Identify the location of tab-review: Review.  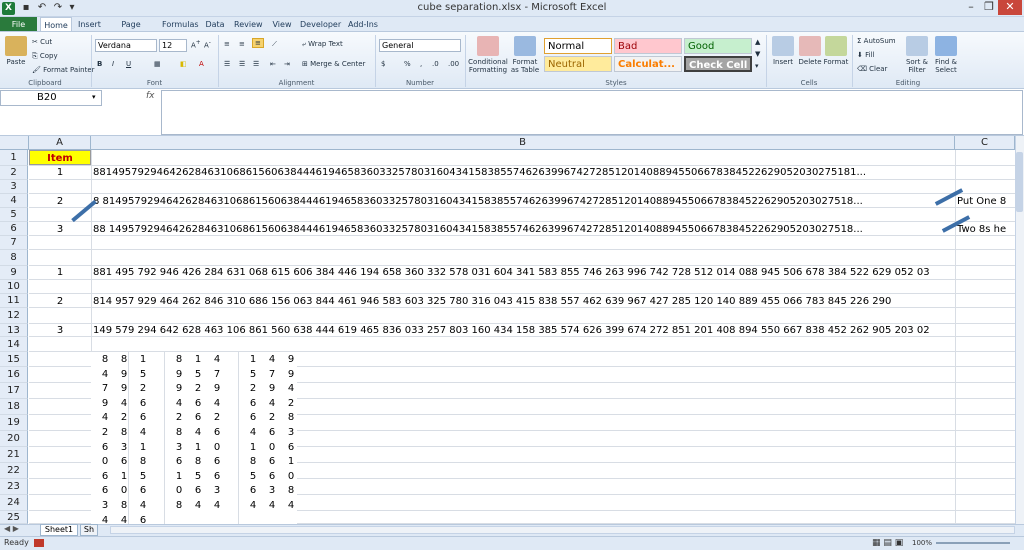
(248, 24).